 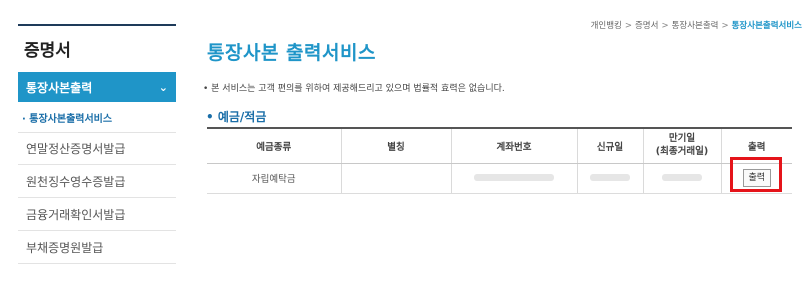 I want to click on sidebar-item-withholding-receipt: 원천징수영수증발급, so click(x=97, y=181).